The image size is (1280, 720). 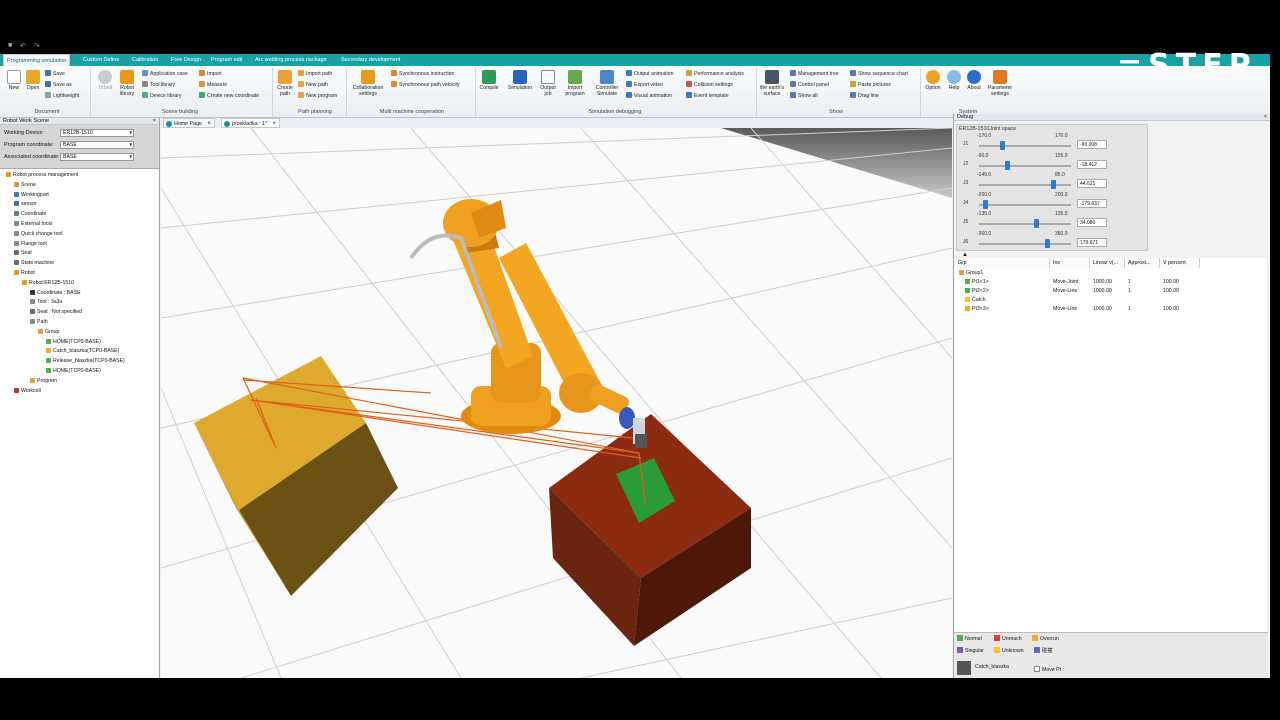 I want to click on tree-node: Scene, so click(x=25, y=185).